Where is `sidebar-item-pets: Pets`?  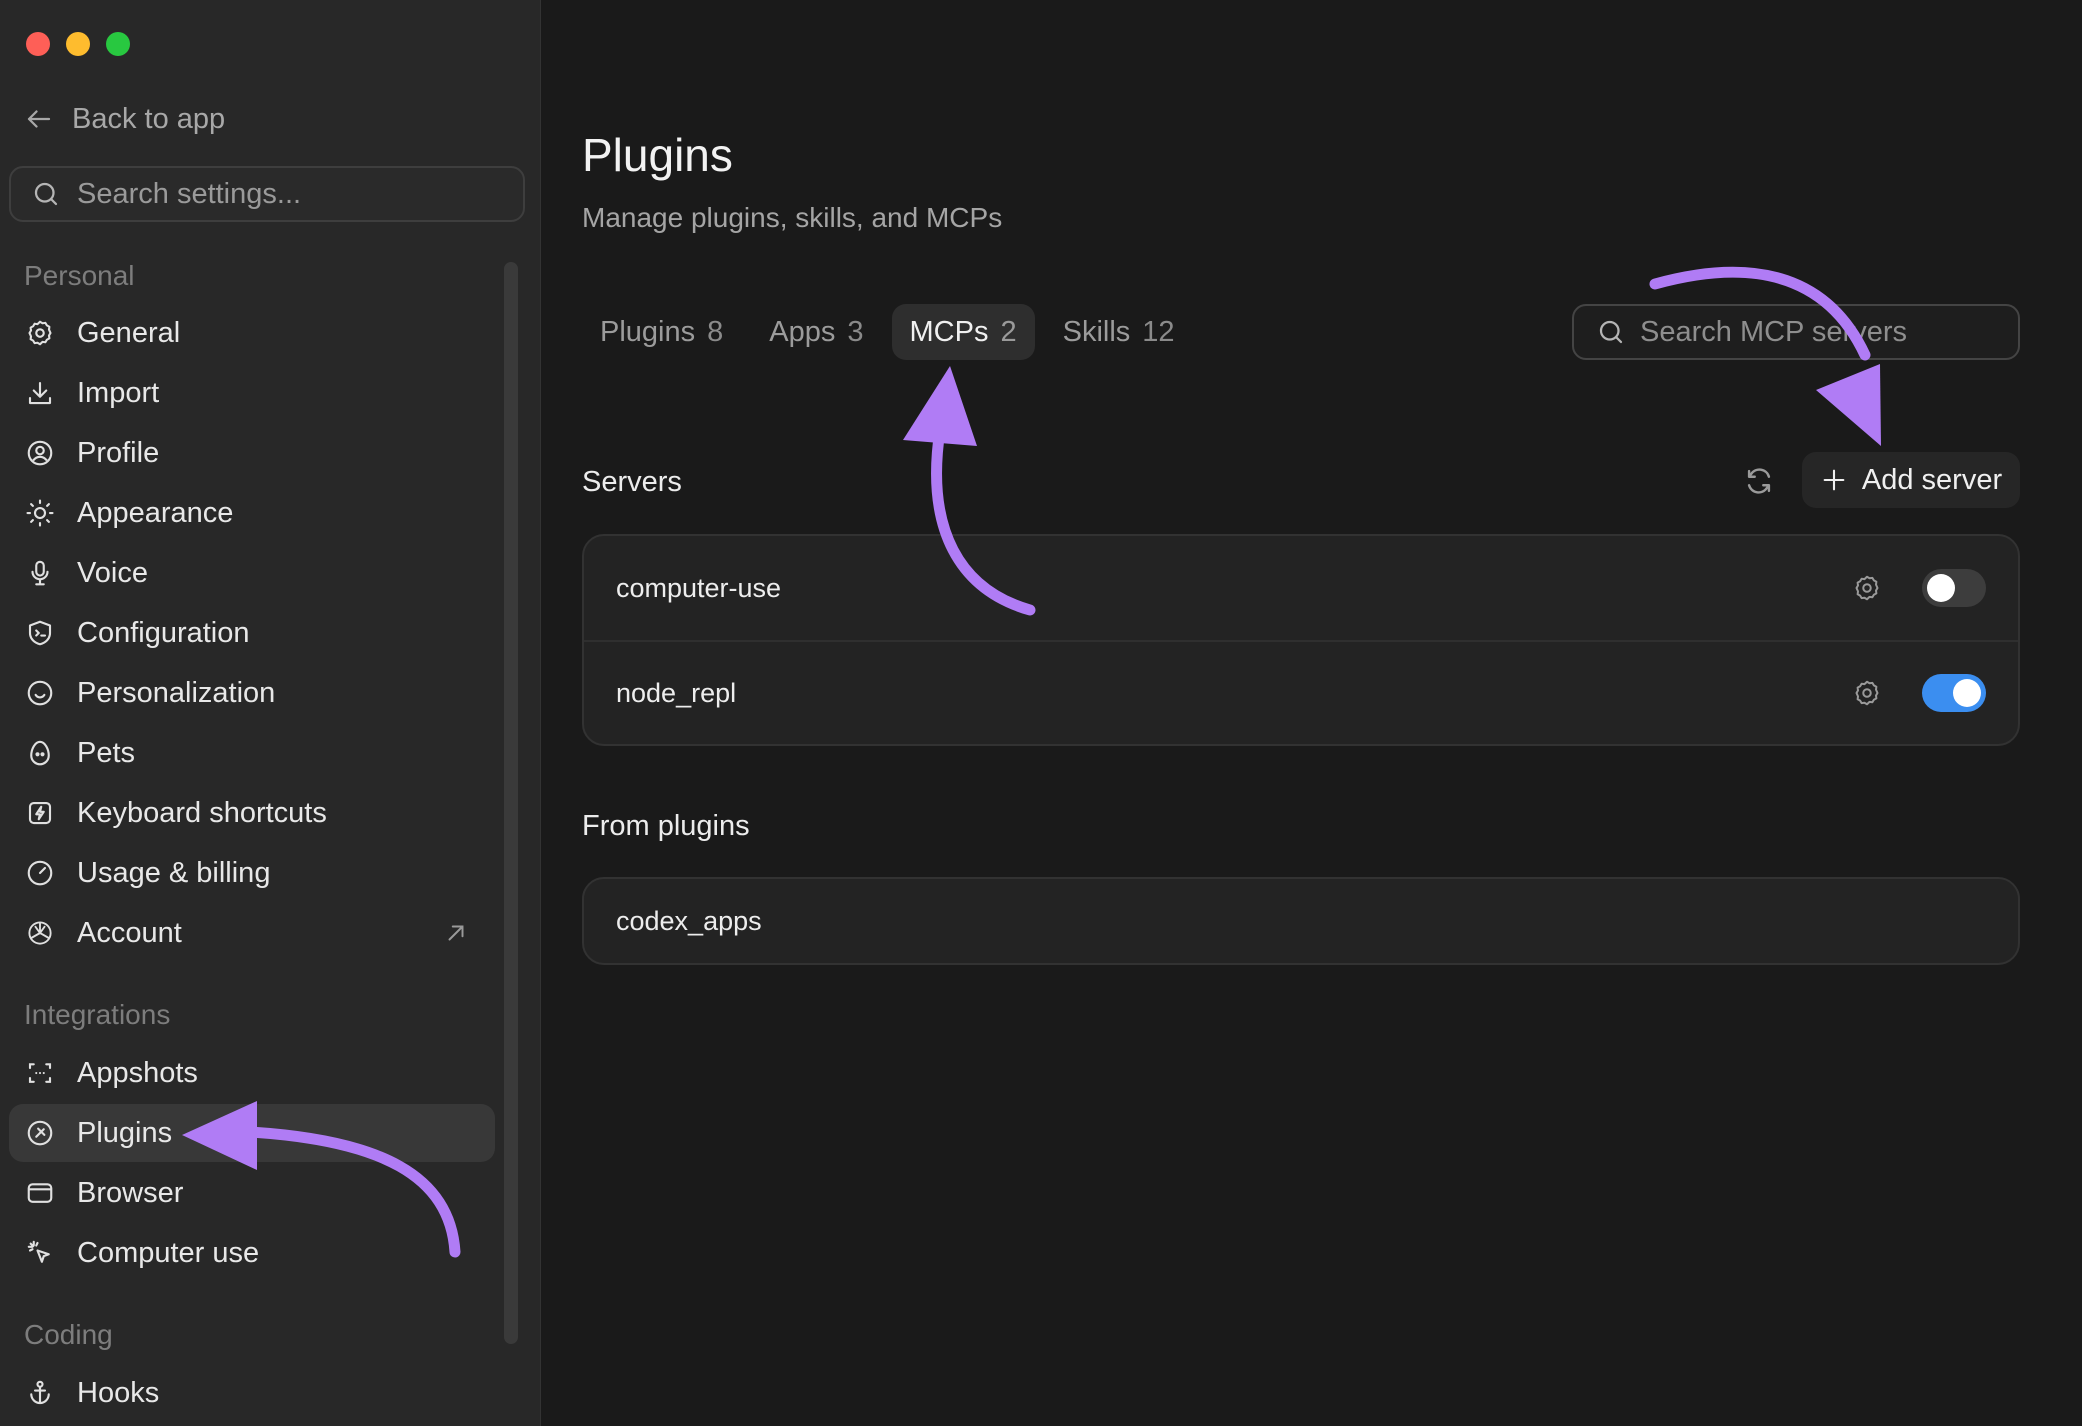 sidebar-item-pets: Pets is located at coordinates (252, 753).